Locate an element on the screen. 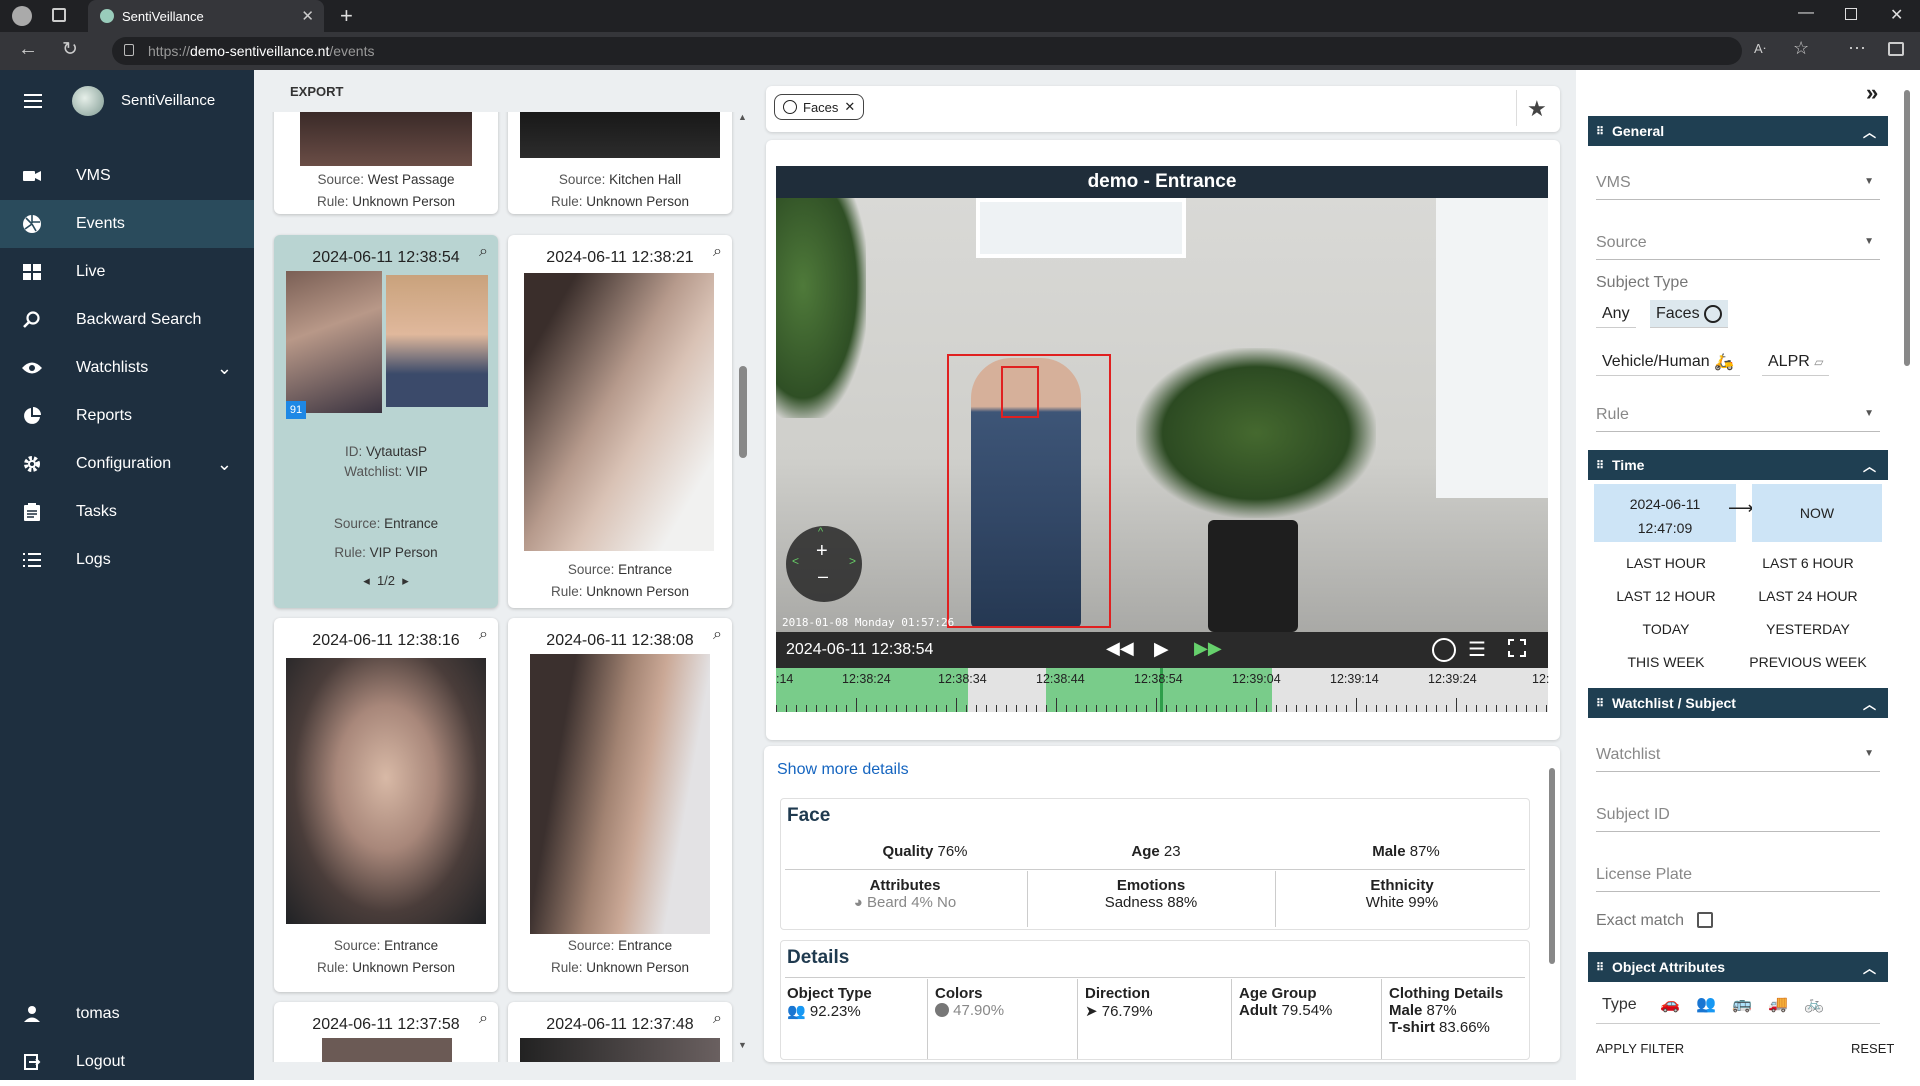 Image resolution: width=1920 pixels, height=1086 pixels. sidebar-item-logs: Logs is located at coordinates (127, 560).